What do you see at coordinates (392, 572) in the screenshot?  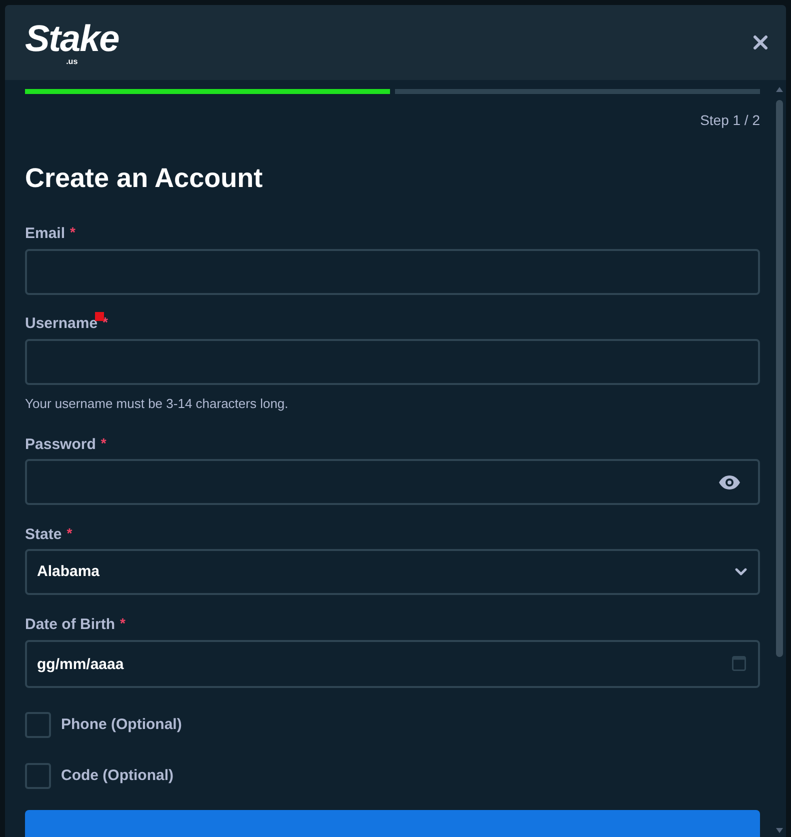 I see `state-select: Alabama` at bounding box center [392, 572].